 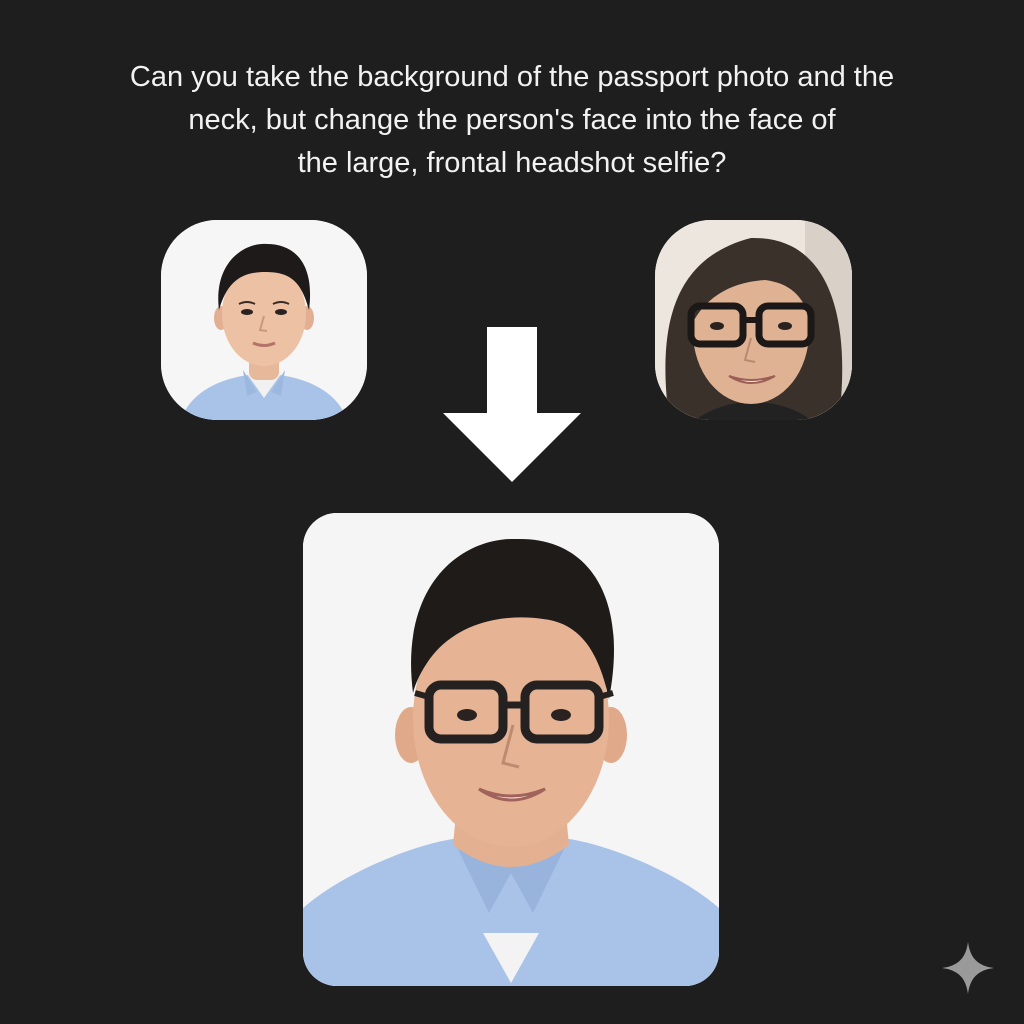 I want to click on selfie-photo, so click(x=753, y=320).